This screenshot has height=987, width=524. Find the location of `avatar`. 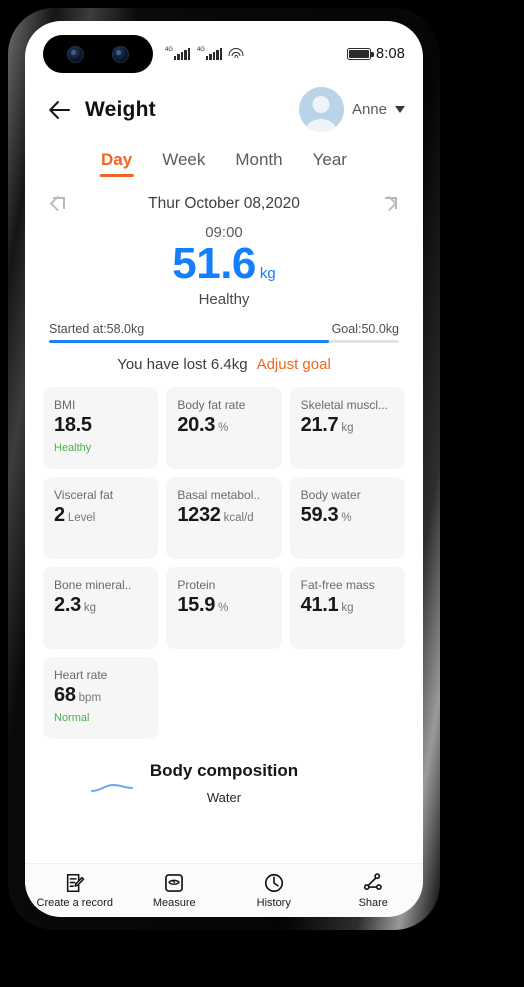

avatar is located at coordinates (321, 109).